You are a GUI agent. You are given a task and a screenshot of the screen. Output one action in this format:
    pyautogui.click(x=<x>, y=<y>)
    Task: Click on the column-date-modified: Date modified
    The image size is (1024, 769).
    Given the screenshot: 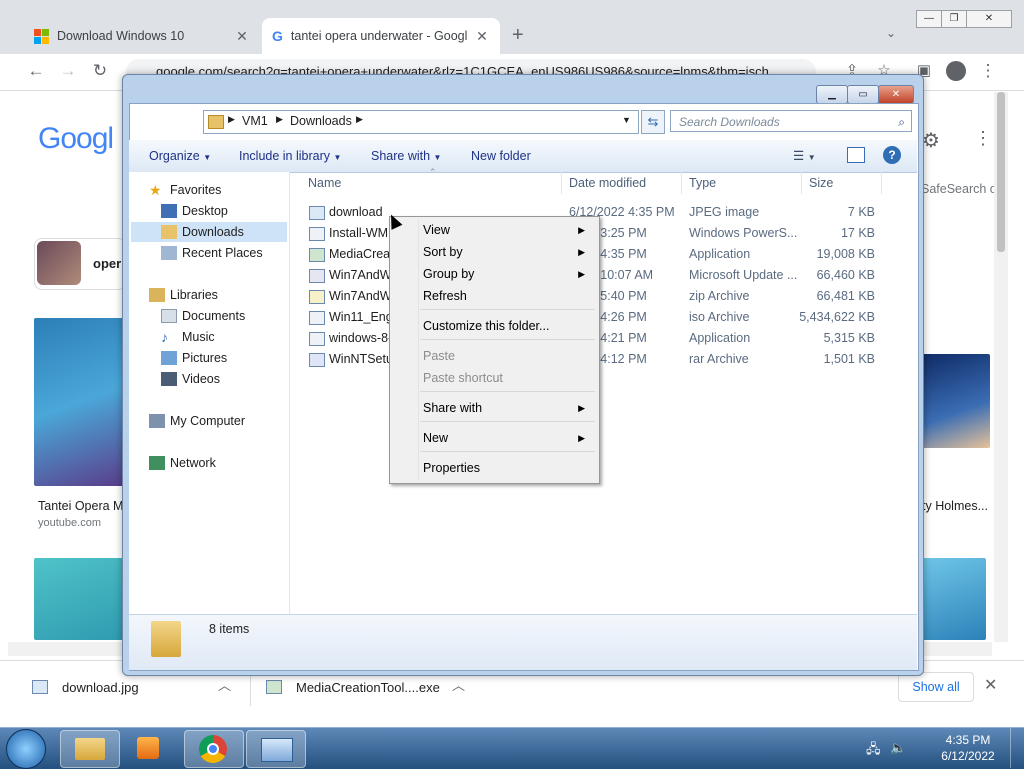 What is the action you would take?
    pyautogui.click(x=625, y=183)
    